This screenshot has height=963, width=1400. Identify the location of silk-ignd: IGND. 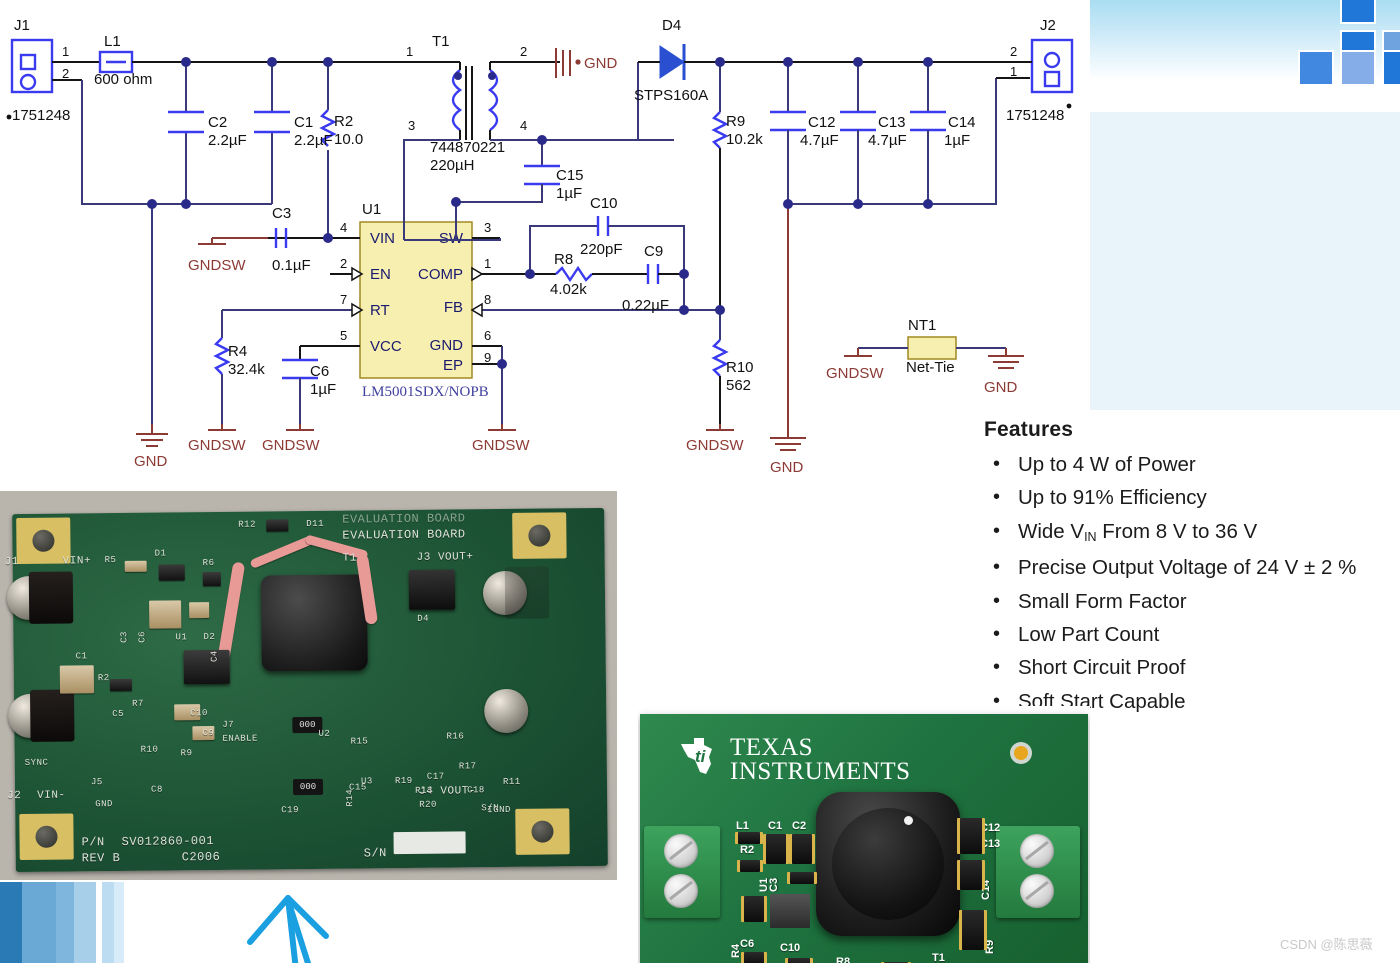
(499, 810).